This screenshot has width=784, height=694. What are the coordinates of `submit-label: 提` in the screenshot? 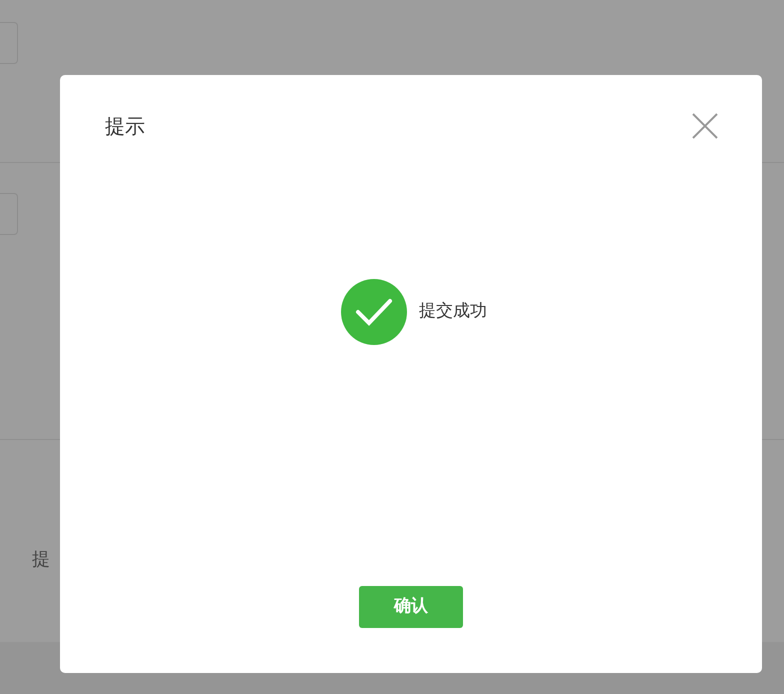 It's located at (41, 559).